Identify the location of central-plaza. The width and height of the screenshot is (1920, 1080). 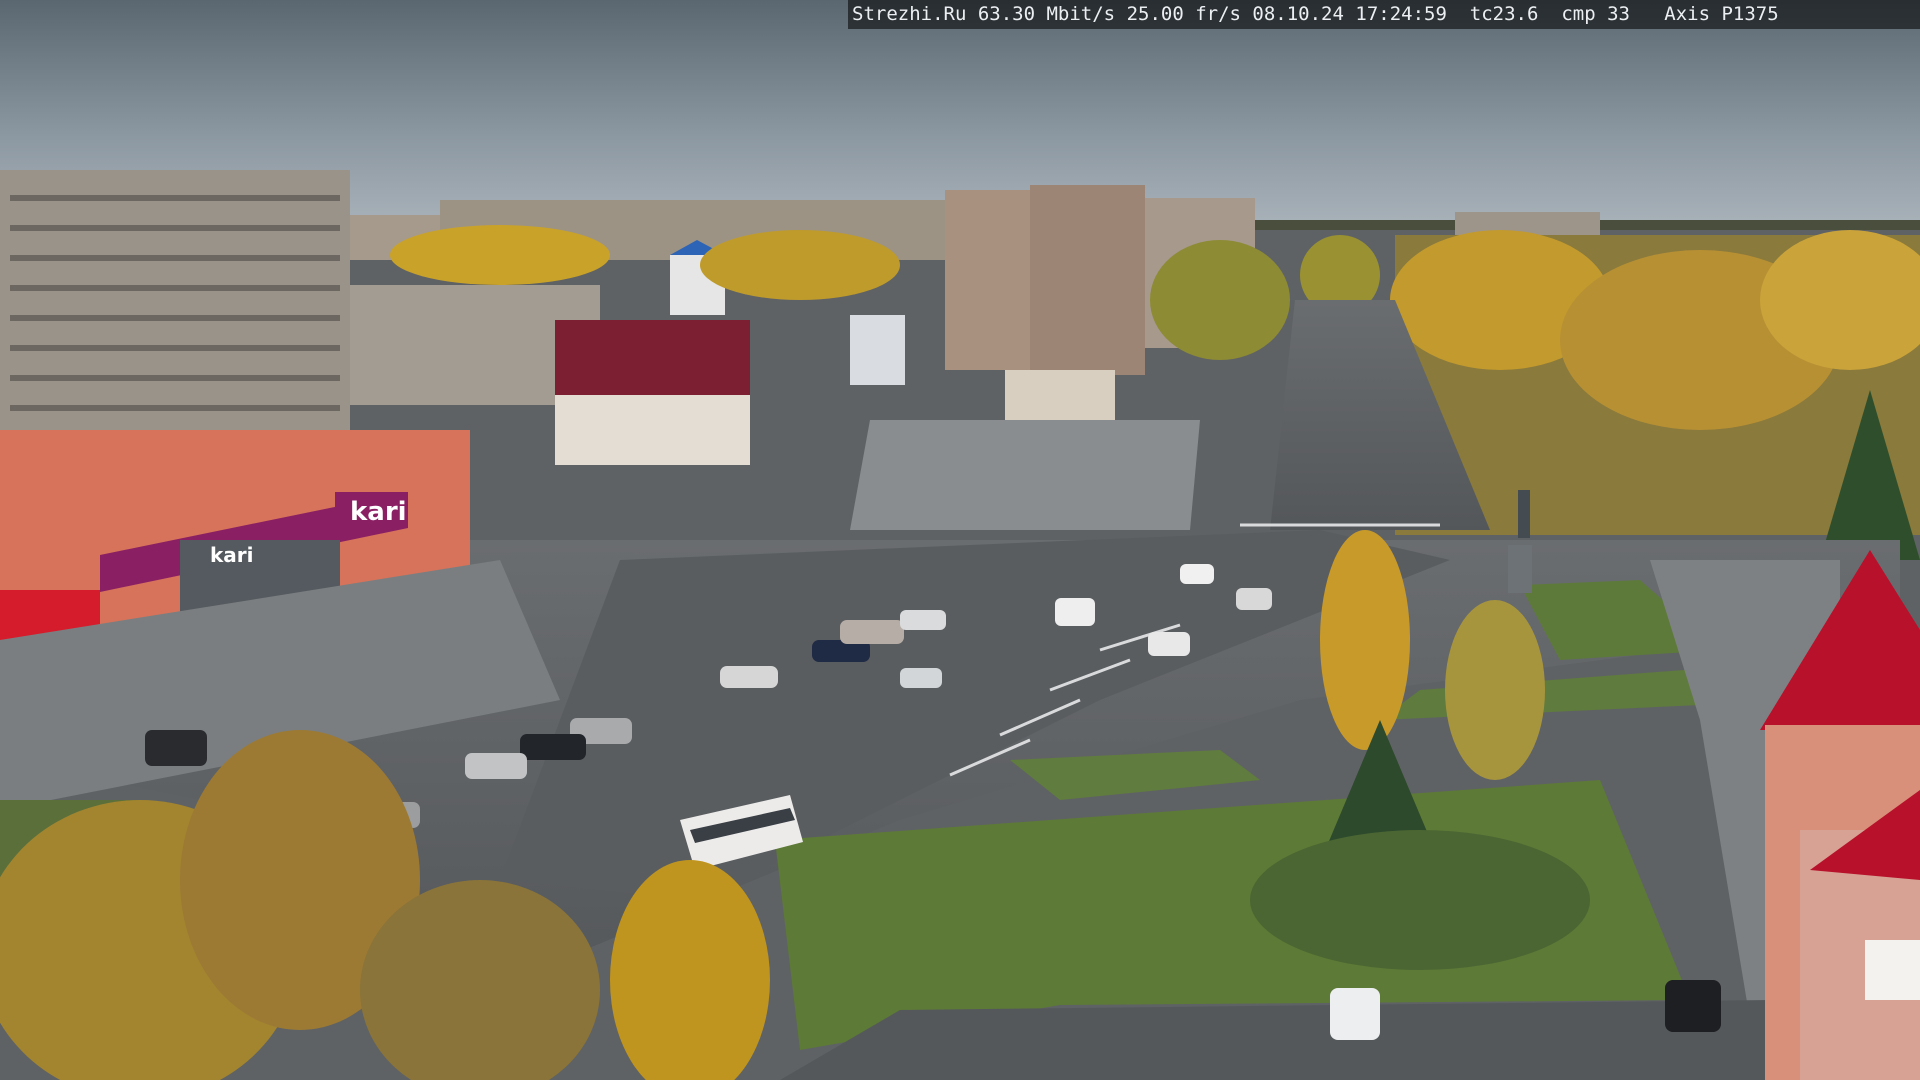
(1025, 475).